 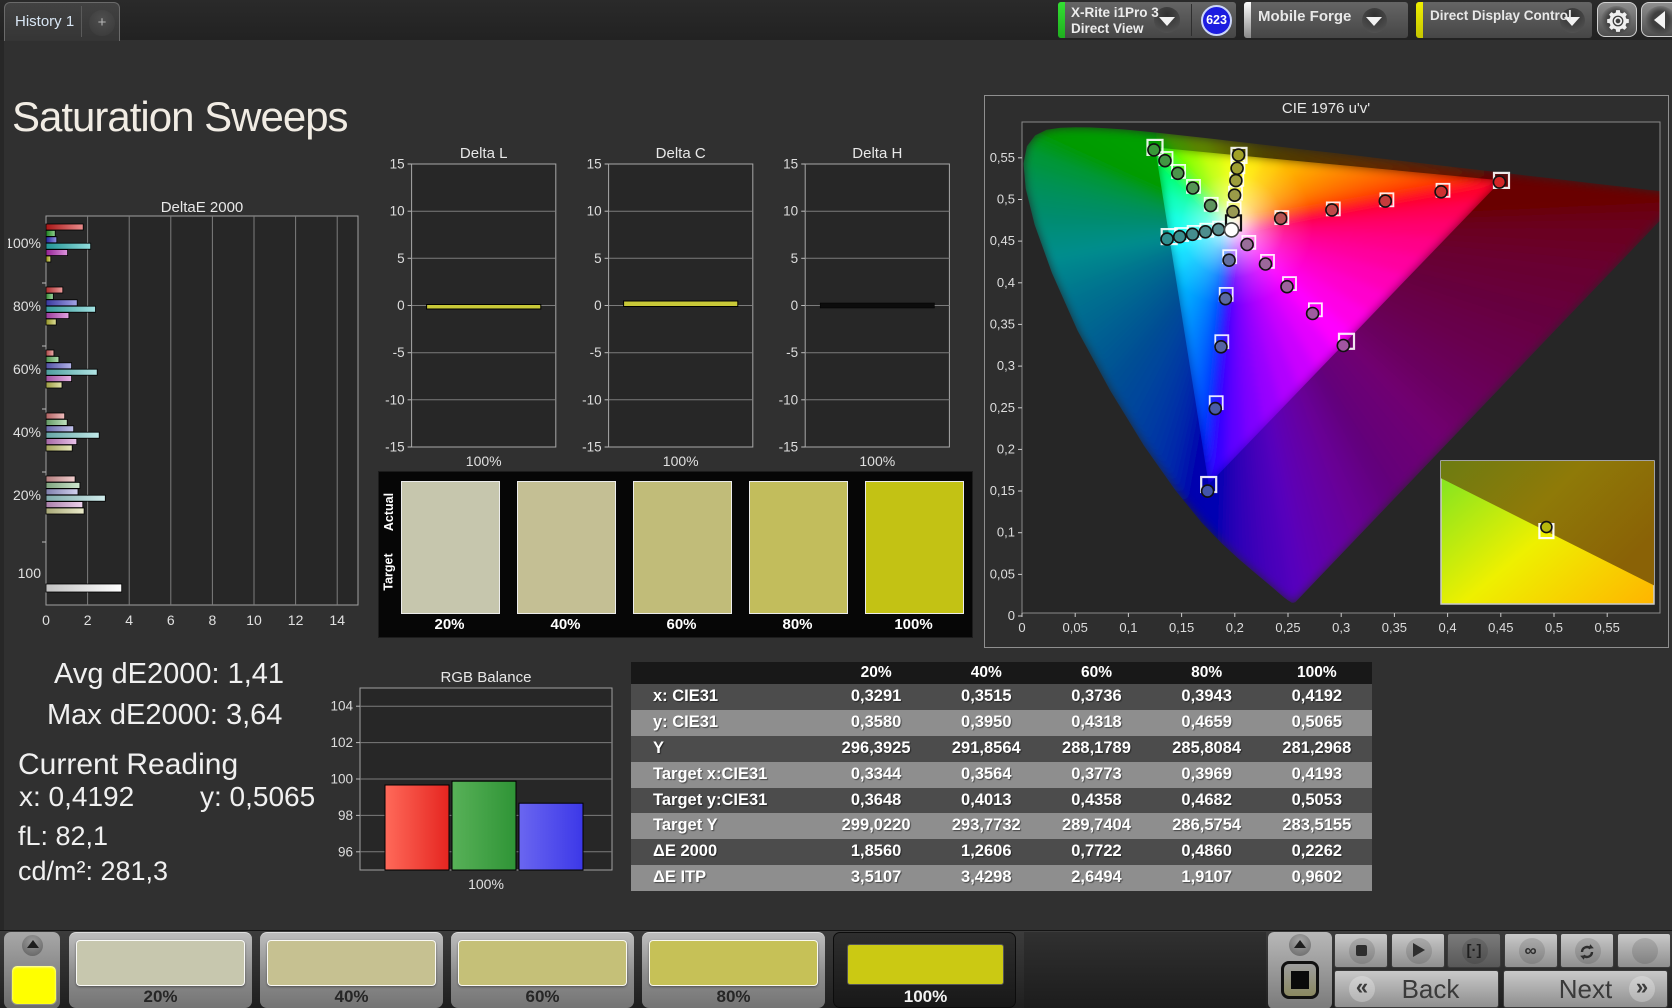 What do you see at coordinates (171, 620) in the screenshot?
I see `svg-text: 6` at bounding box center [171, 620].